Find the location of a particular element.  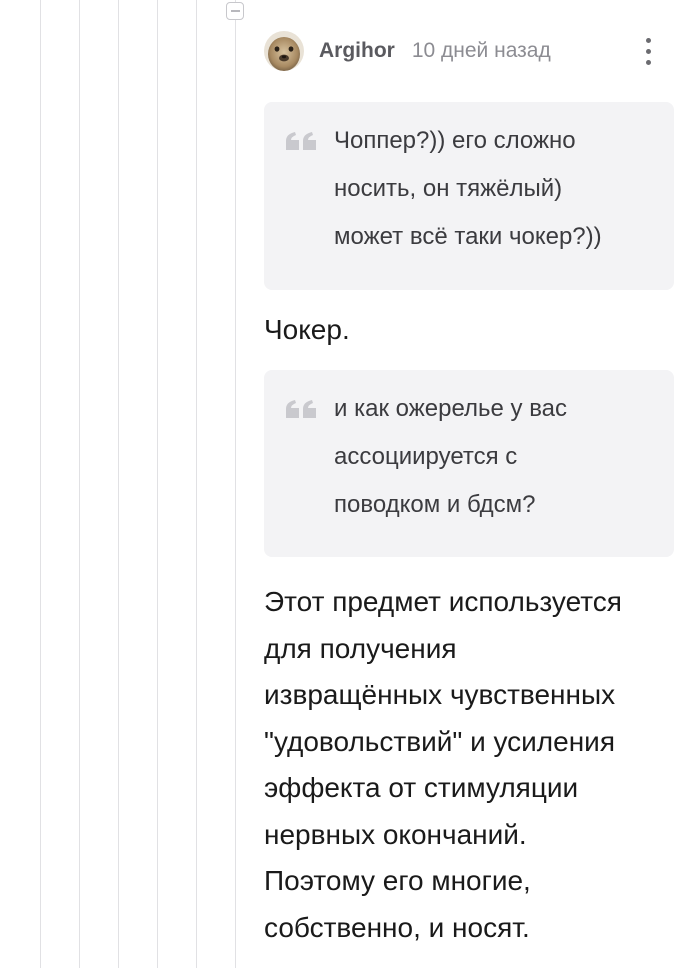

comment-header: Argihor 10 дней назад is located at coordinates (469, 51).